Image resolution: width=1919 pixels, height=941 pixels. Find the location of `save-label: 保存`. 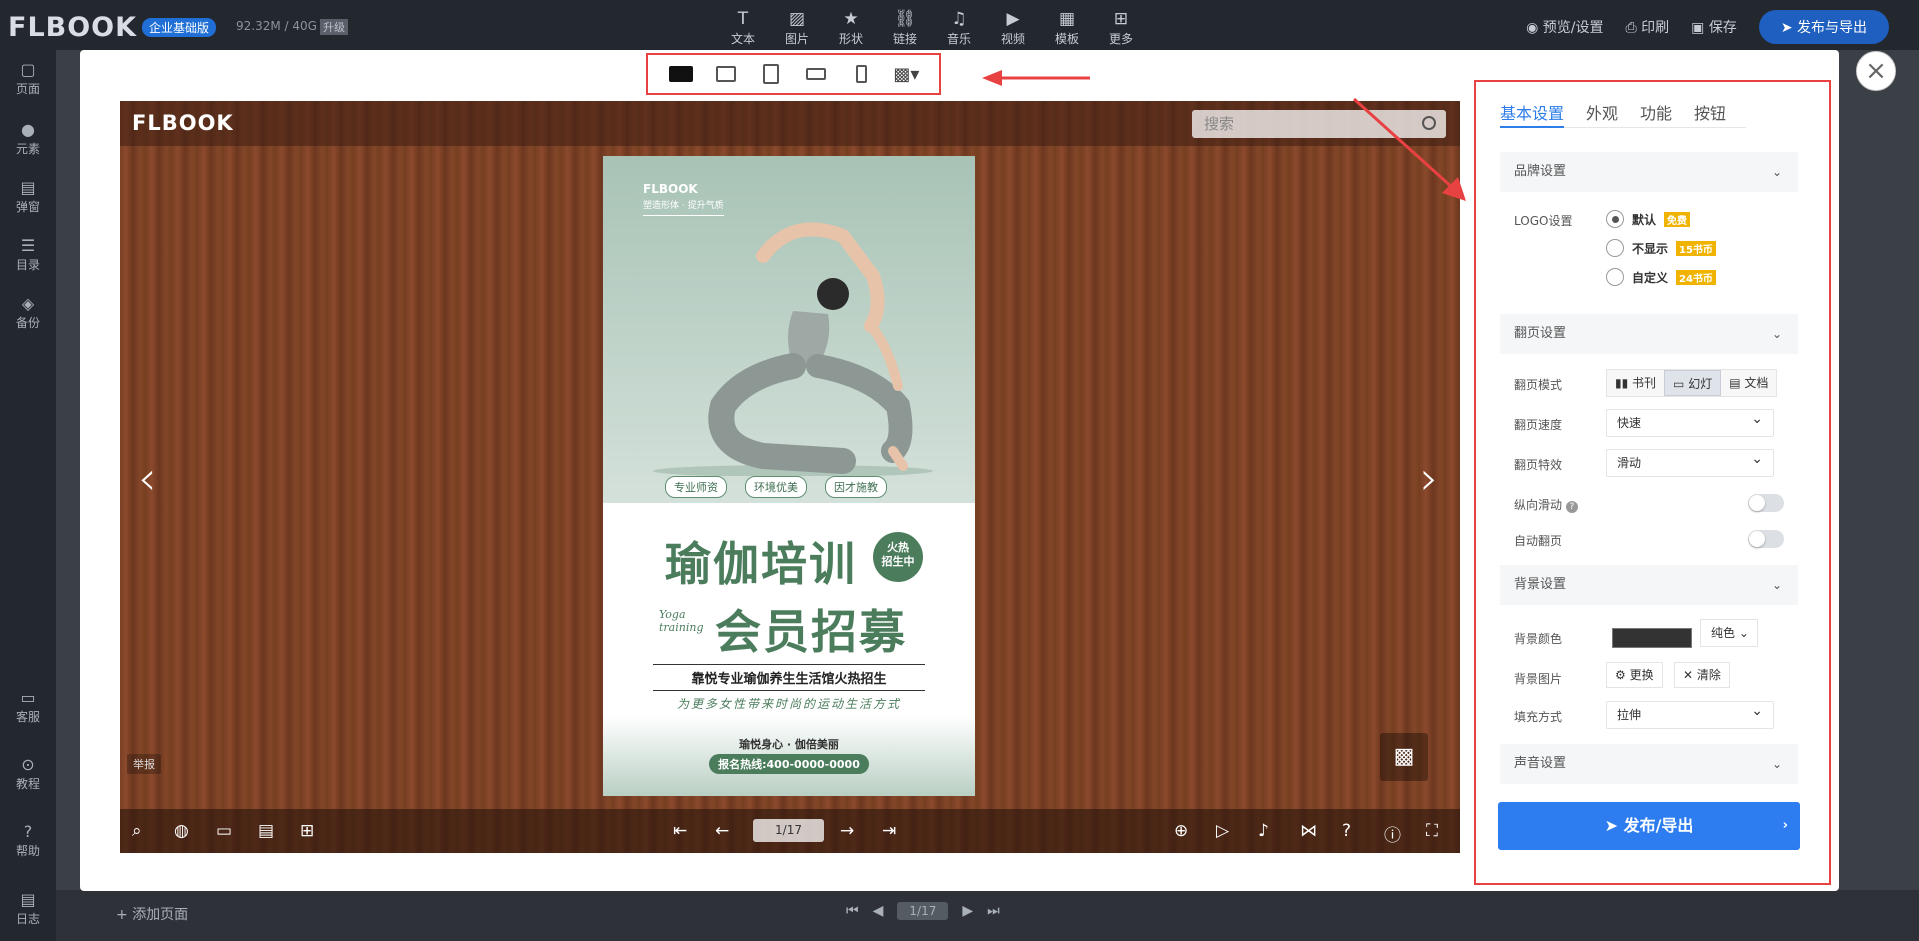

save-label: 保存 is located at coordinates (1722, 28).